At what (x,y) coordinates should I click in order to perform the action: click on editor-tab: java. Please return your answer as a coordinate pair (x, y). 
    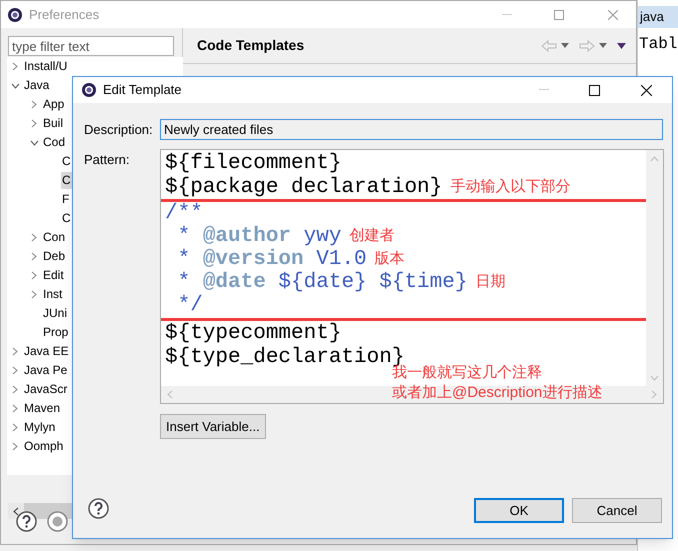
    Looking at the image, I should click on (658, 17).